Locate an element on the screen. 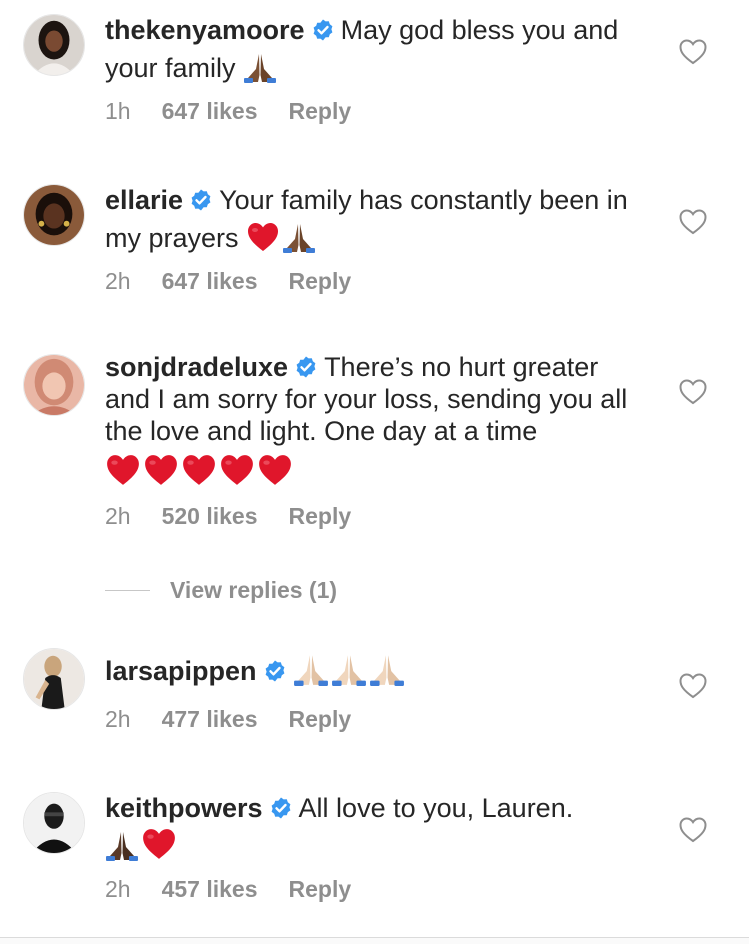  replies-divider is located at coordinates (127, 590).